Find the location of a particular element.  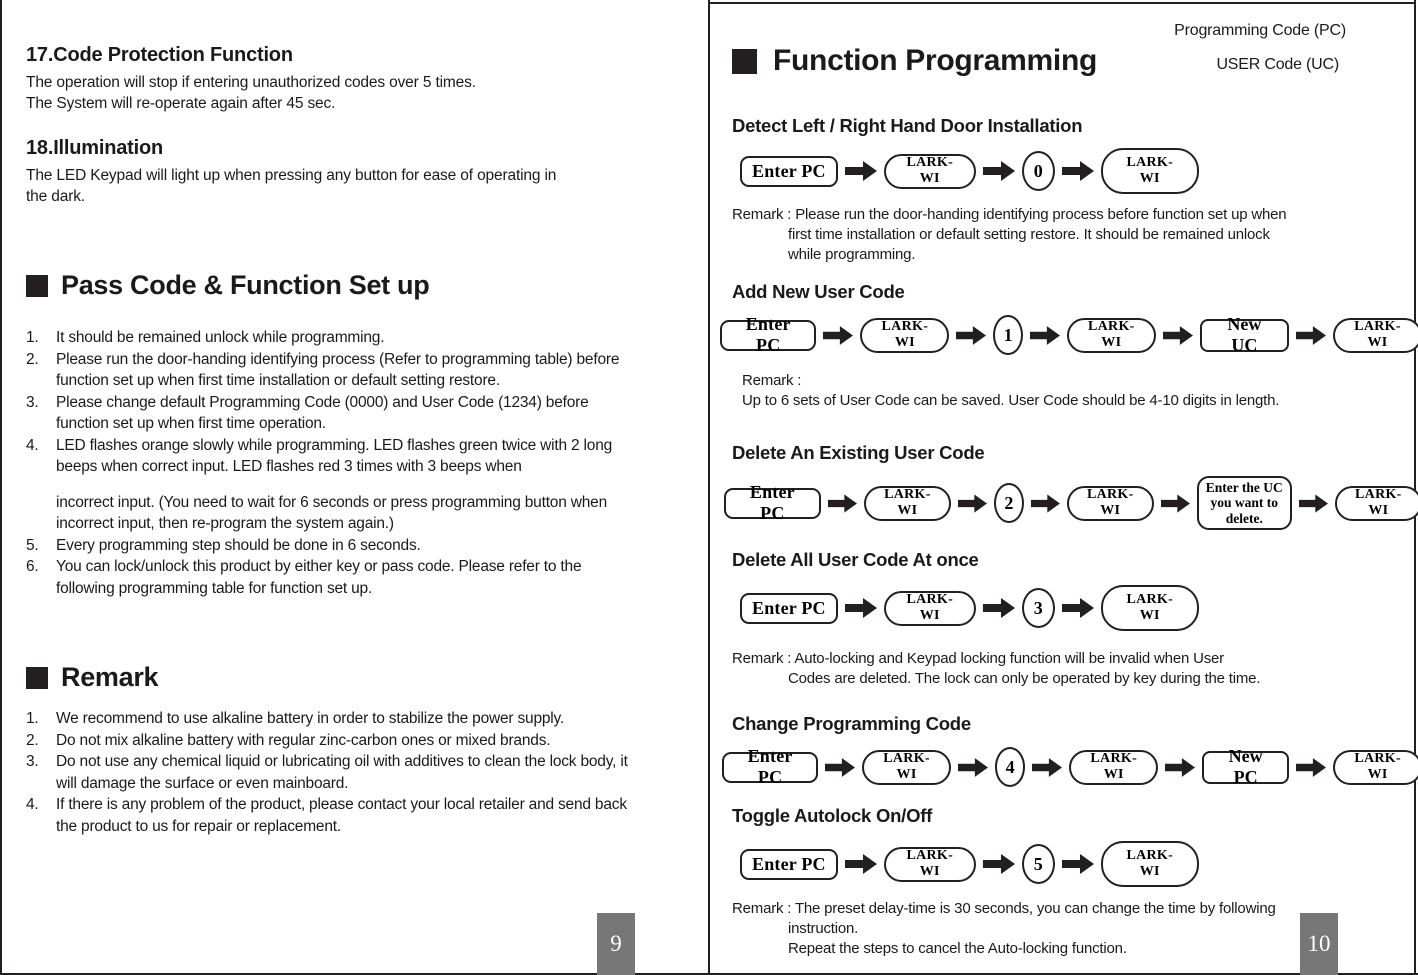

section-body-line: the dark. is located at coordinates (55, 196).